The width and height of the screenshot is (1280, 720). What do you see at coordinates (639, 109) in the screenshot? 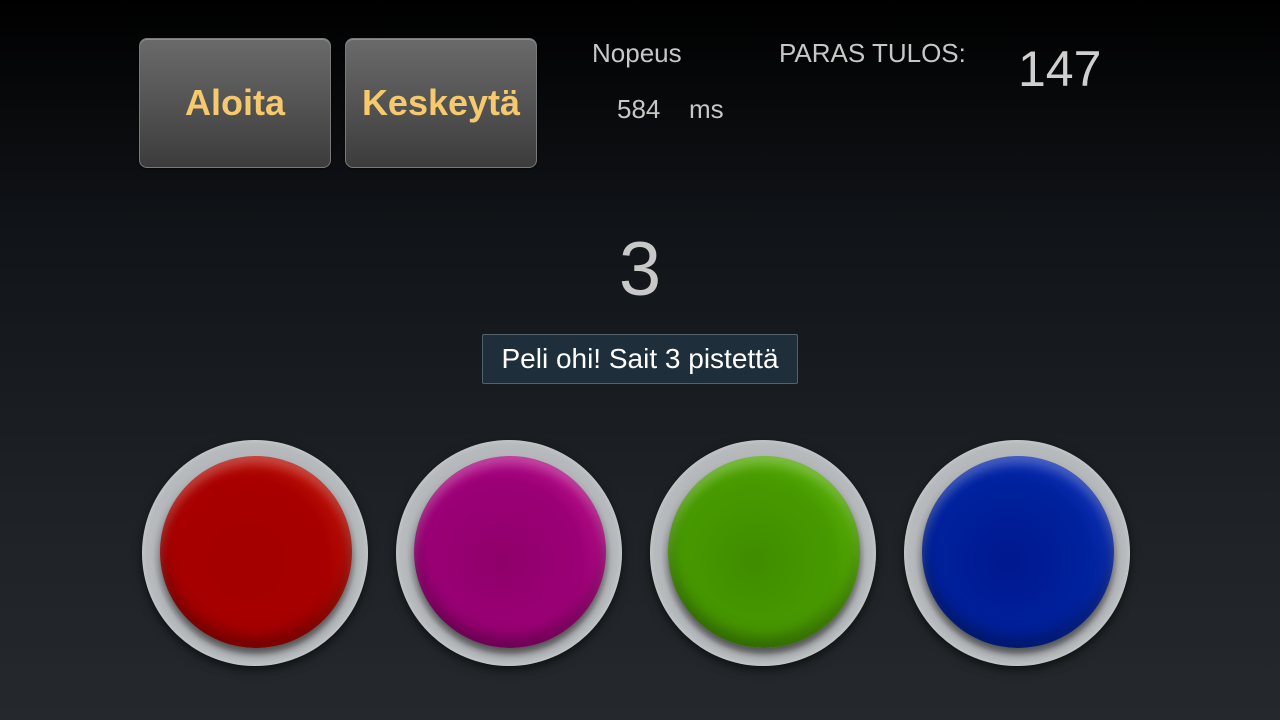
I see `speed-value: 584` at bounding box center [639, 109].